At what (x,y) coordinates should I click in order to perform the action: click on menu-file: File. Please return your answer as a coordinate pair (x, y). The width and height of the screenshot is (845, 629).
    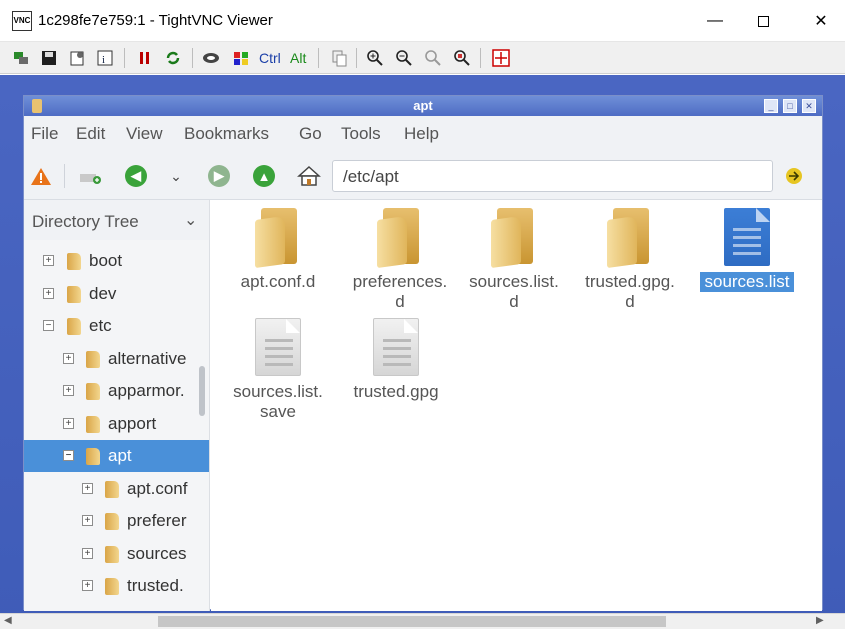
    Looking at the image, I should click on (44, 134).